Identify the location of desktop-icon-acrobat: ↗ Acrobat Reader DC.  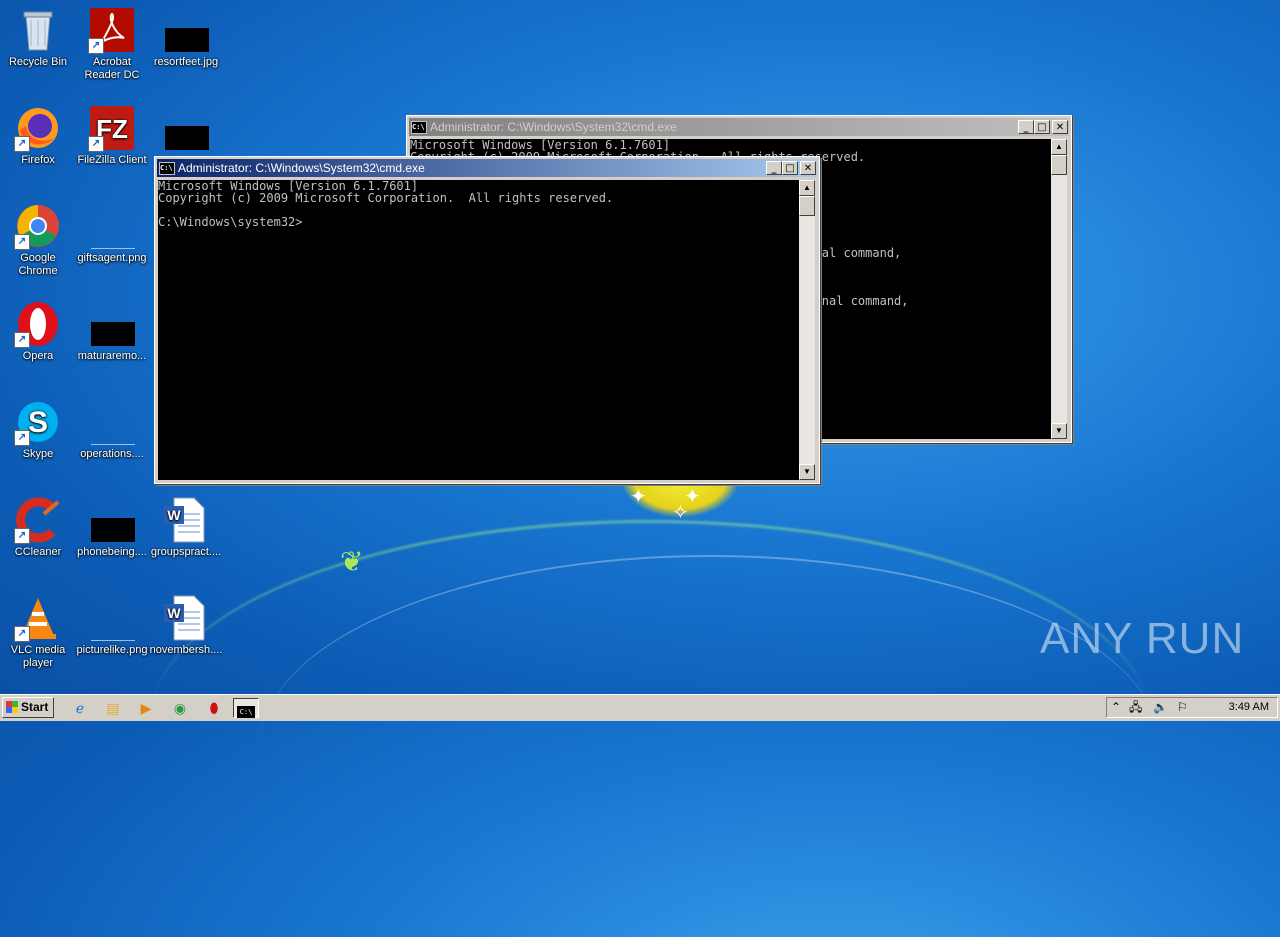
(112, 44).